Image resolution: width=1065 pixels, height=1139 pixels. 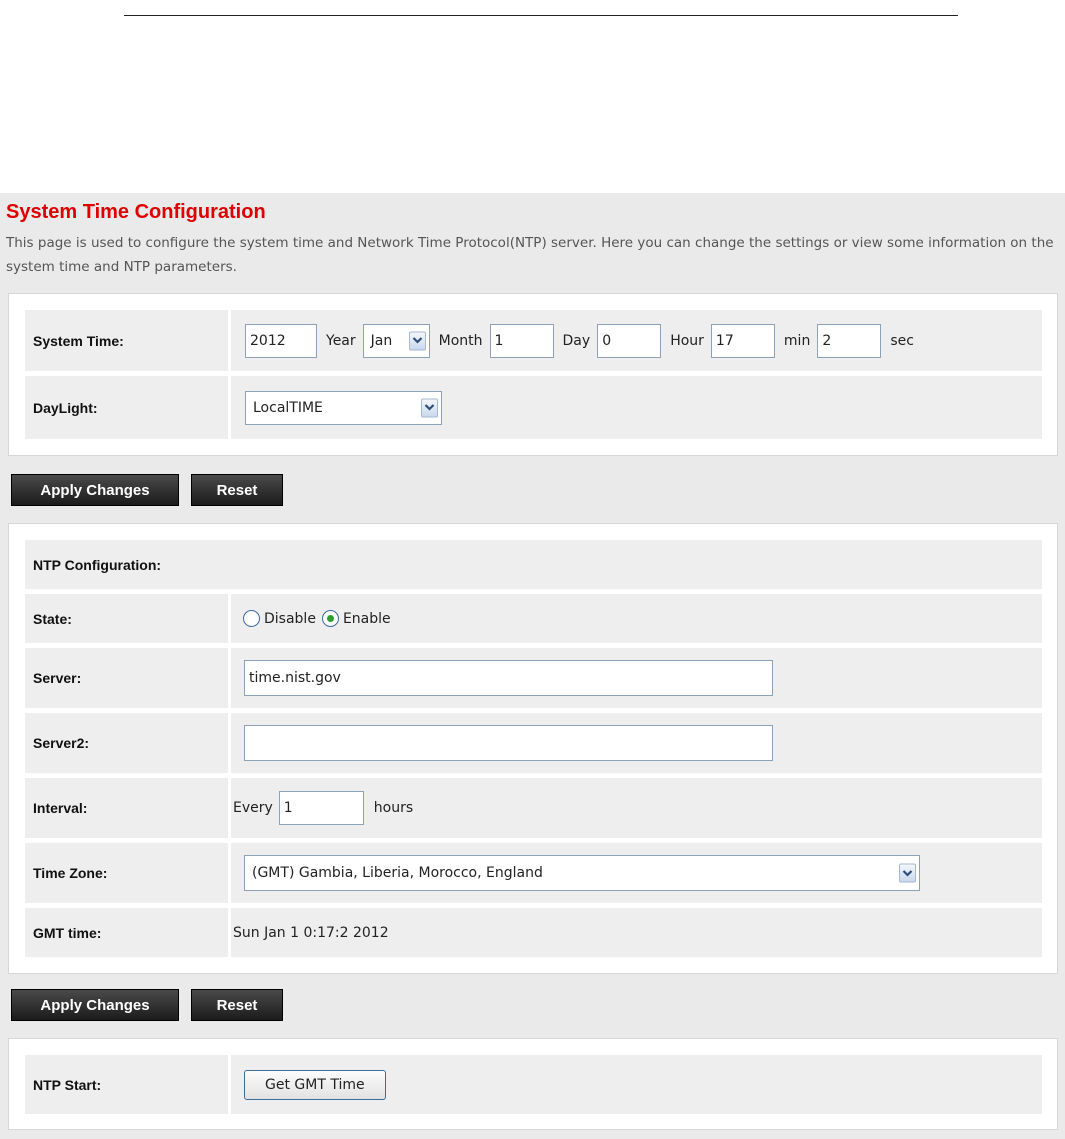 What do you see at coordinates (65, 407) in the screenshot?
I see `daylight-label: DayLight:` at bounding box center [65, 407].